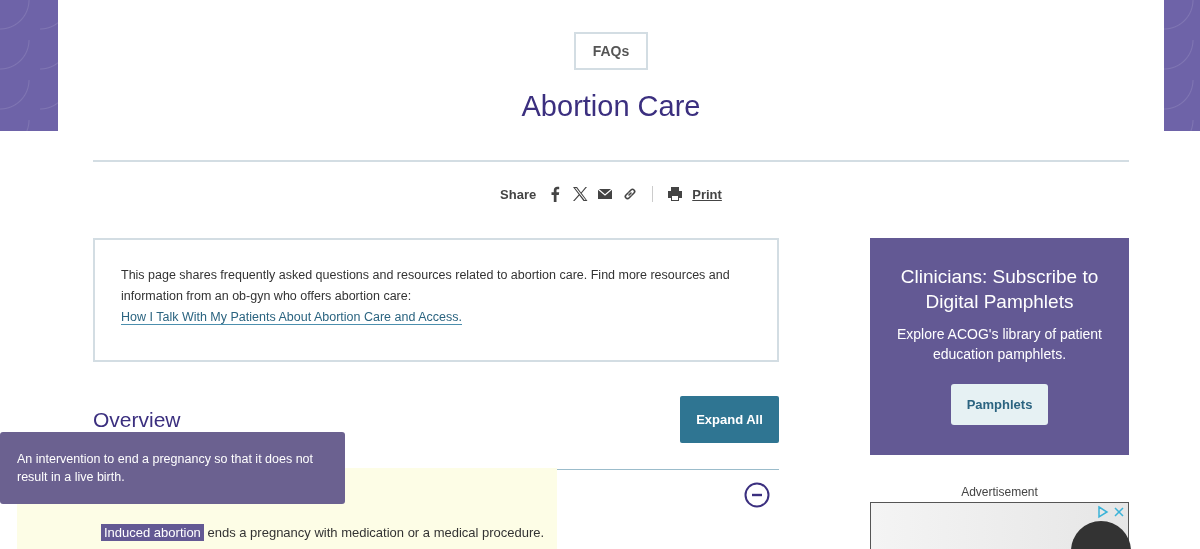 This screenshot has width=1200, height=549. I want to click on section-heading: Overview, so click(137, 419).